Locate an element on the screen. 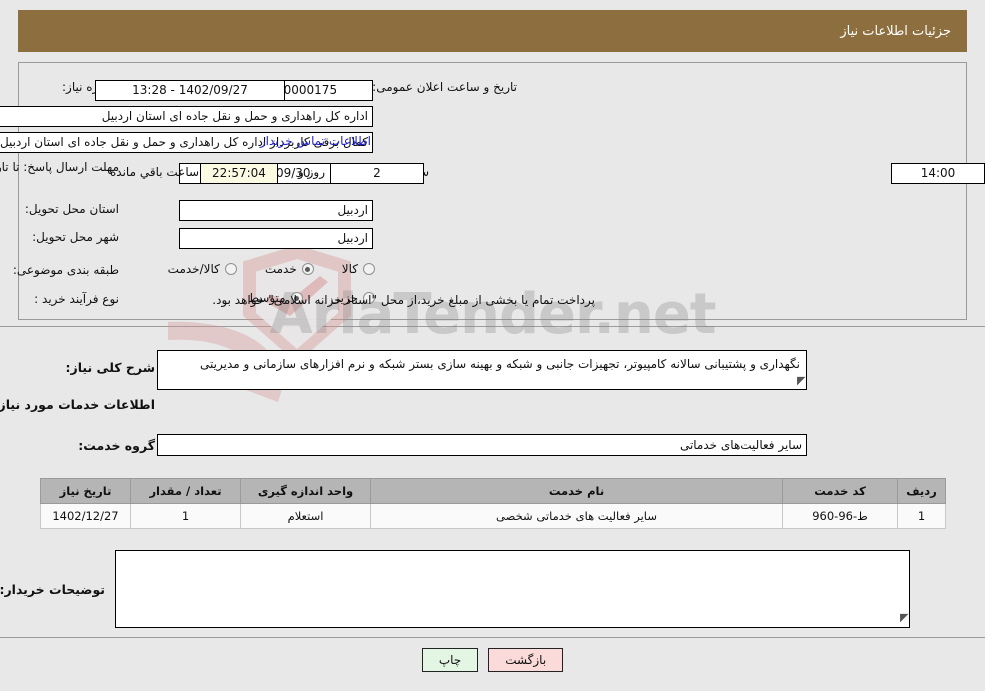  radio-kala-icon is located at coordinates (369, 269).